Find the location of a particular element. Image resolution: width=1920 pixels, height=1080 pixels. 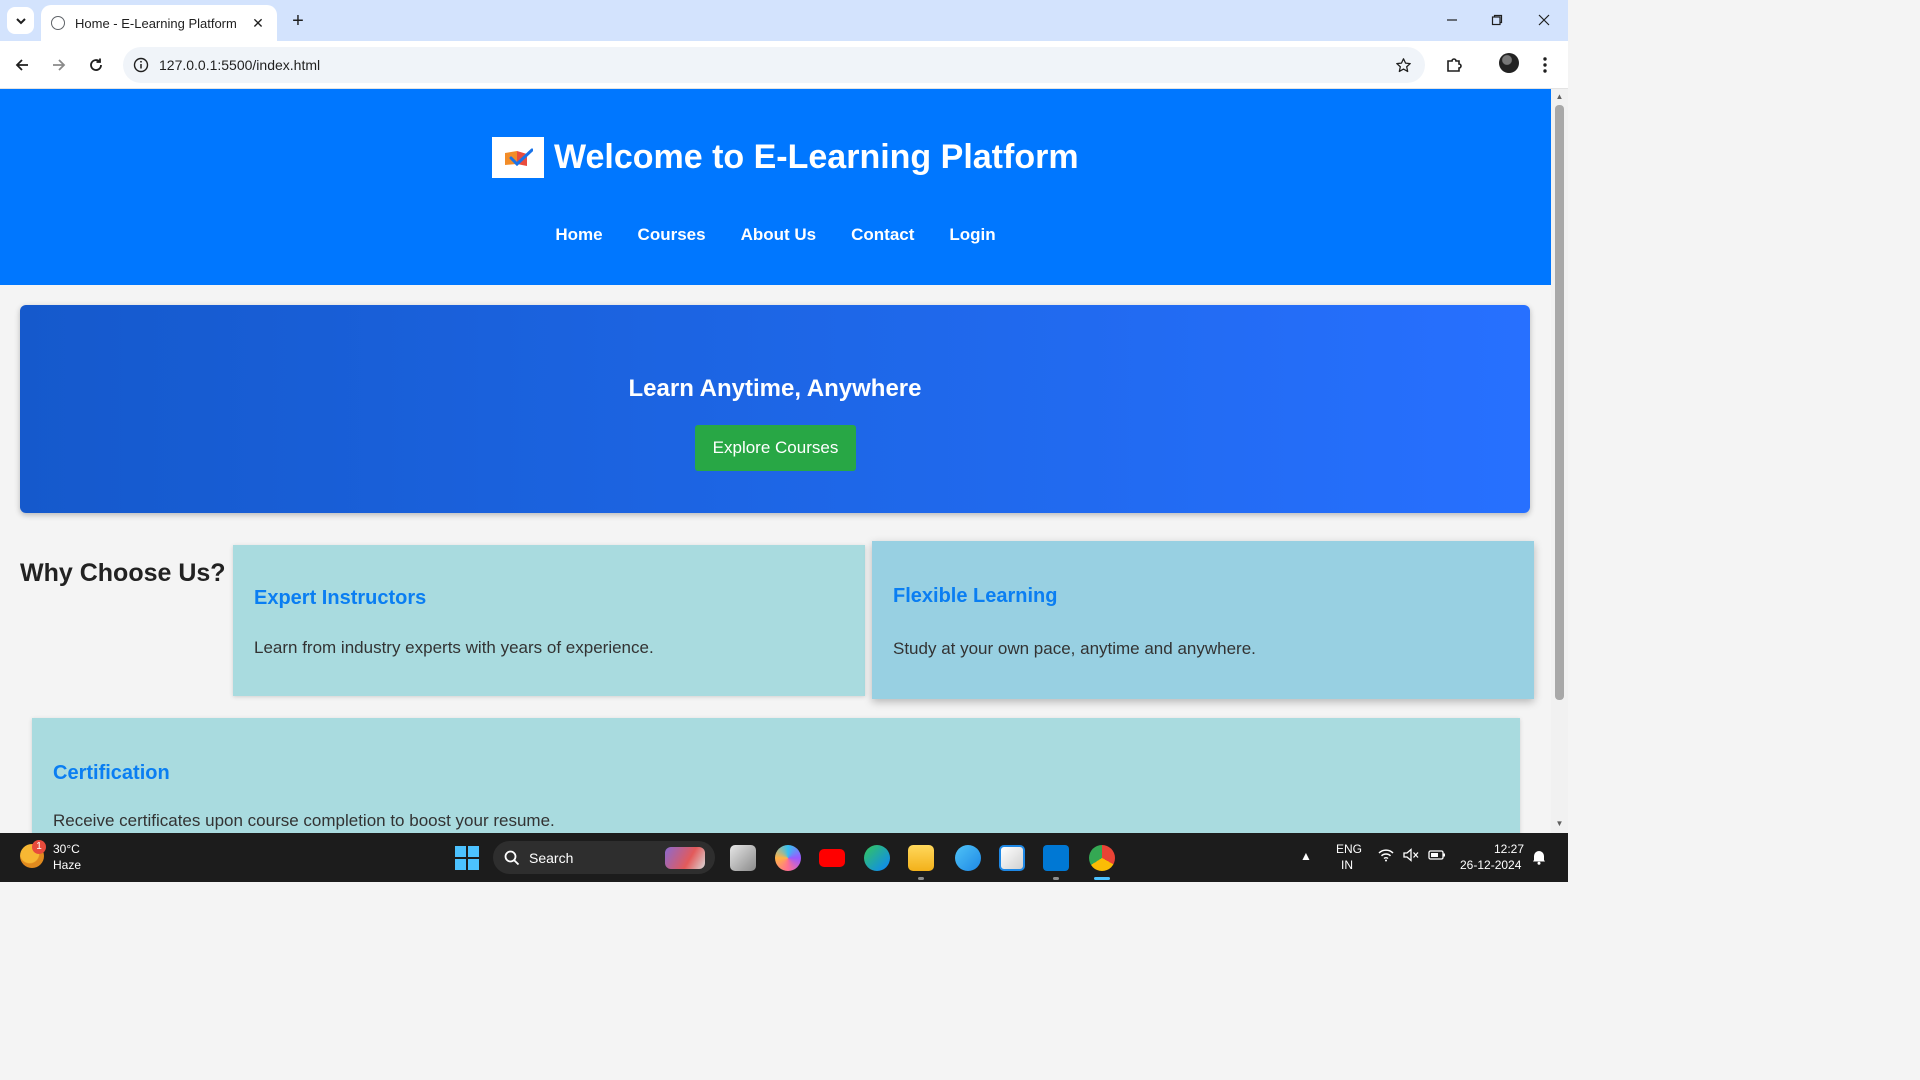

chevron-up-icon: ▲ is located at coordinates (1306, 856).